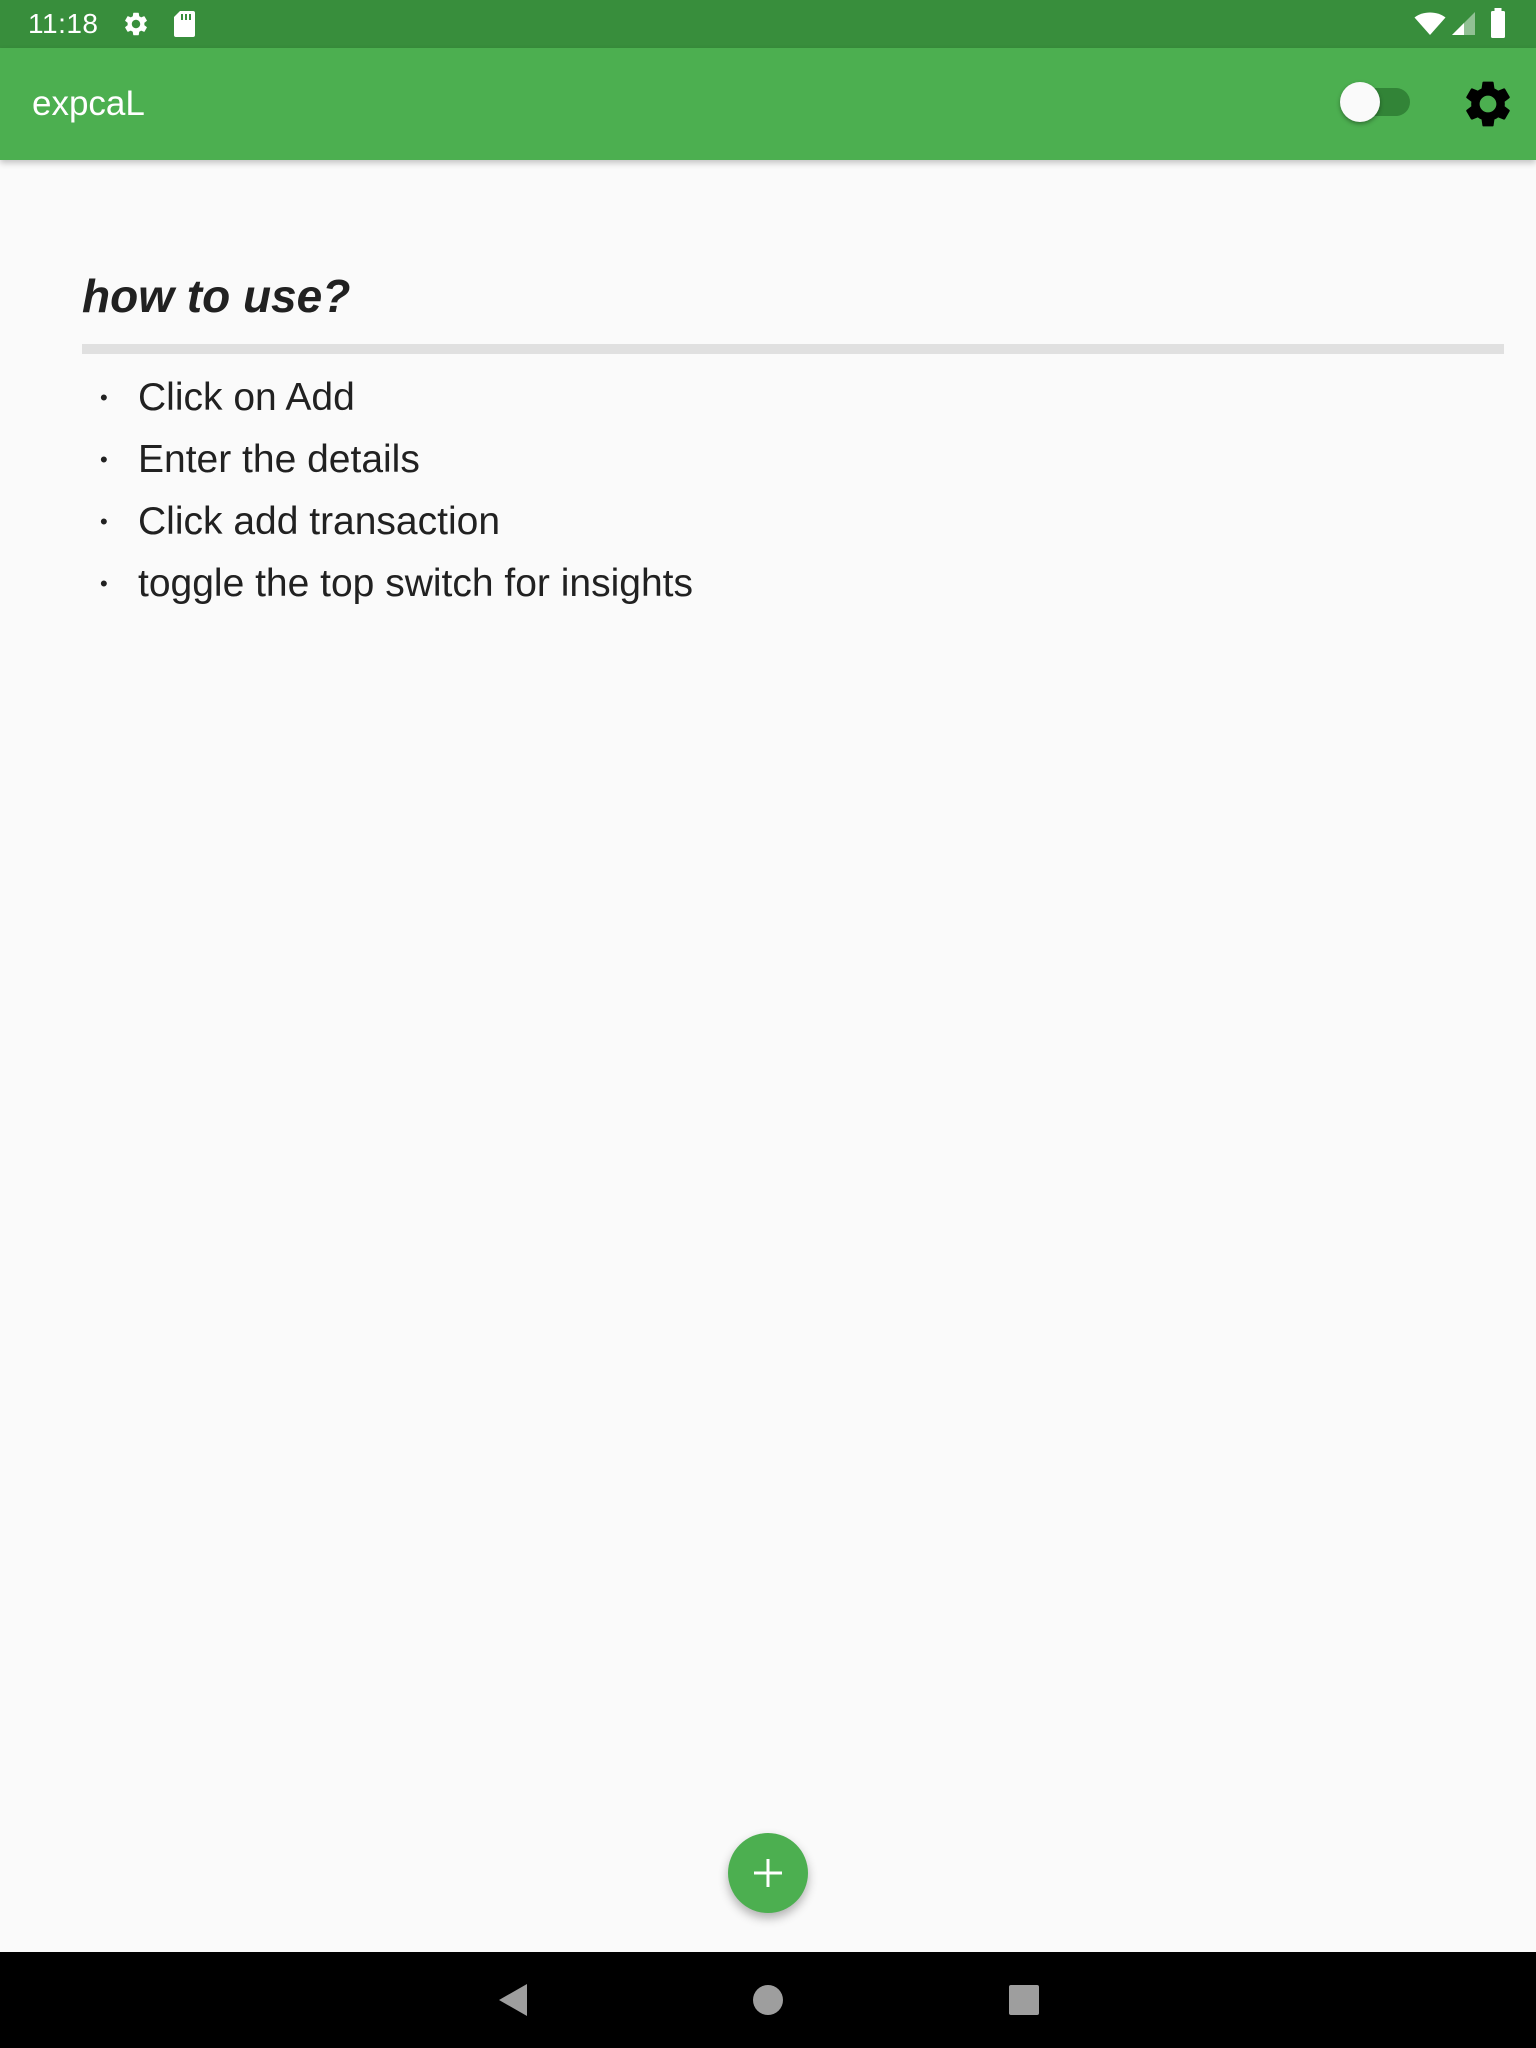  I want to click on wifi-icon, so click(1430, 23).